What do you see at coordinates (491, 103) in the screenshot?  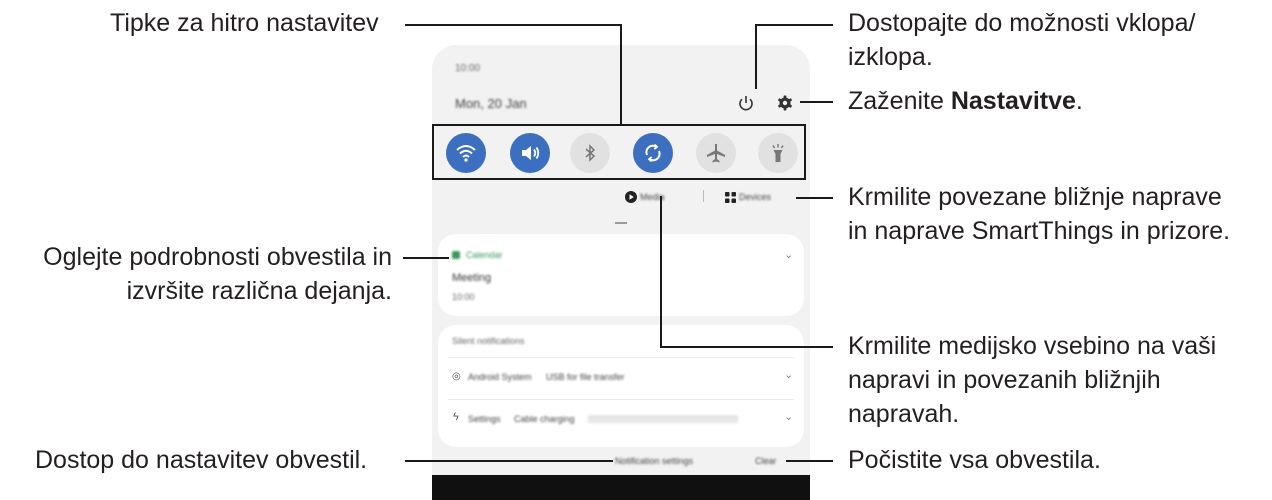 I see `date-label: Mon, 20 Jan` at bounding box center [491, 103].